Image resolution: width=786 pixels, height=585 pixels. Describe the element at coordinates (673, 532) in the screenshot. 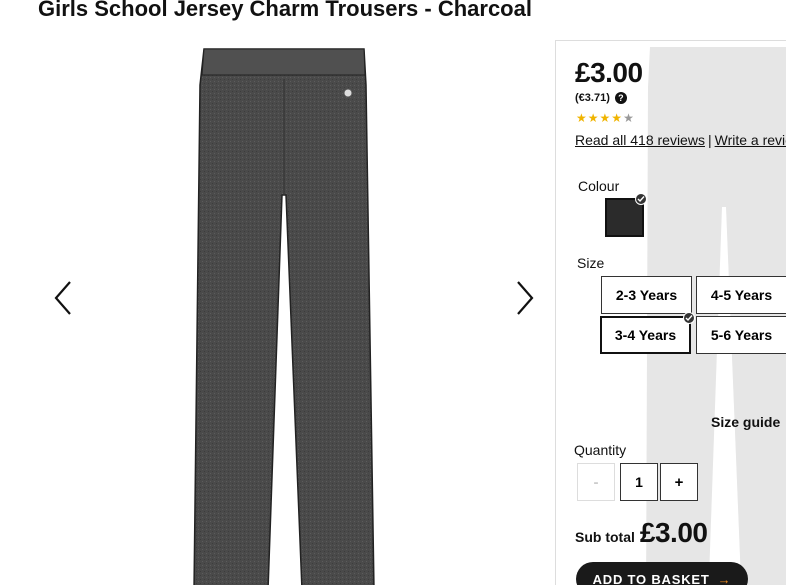

I see `subtotal-value: £3.00` at that location.